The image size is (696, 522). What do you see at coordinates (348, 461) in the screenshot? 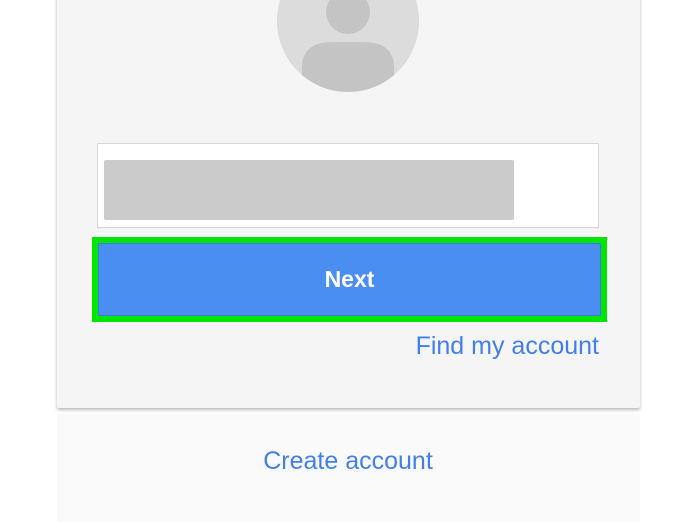
I see `create-account-link: Create account` at bounding box center [348, 461].